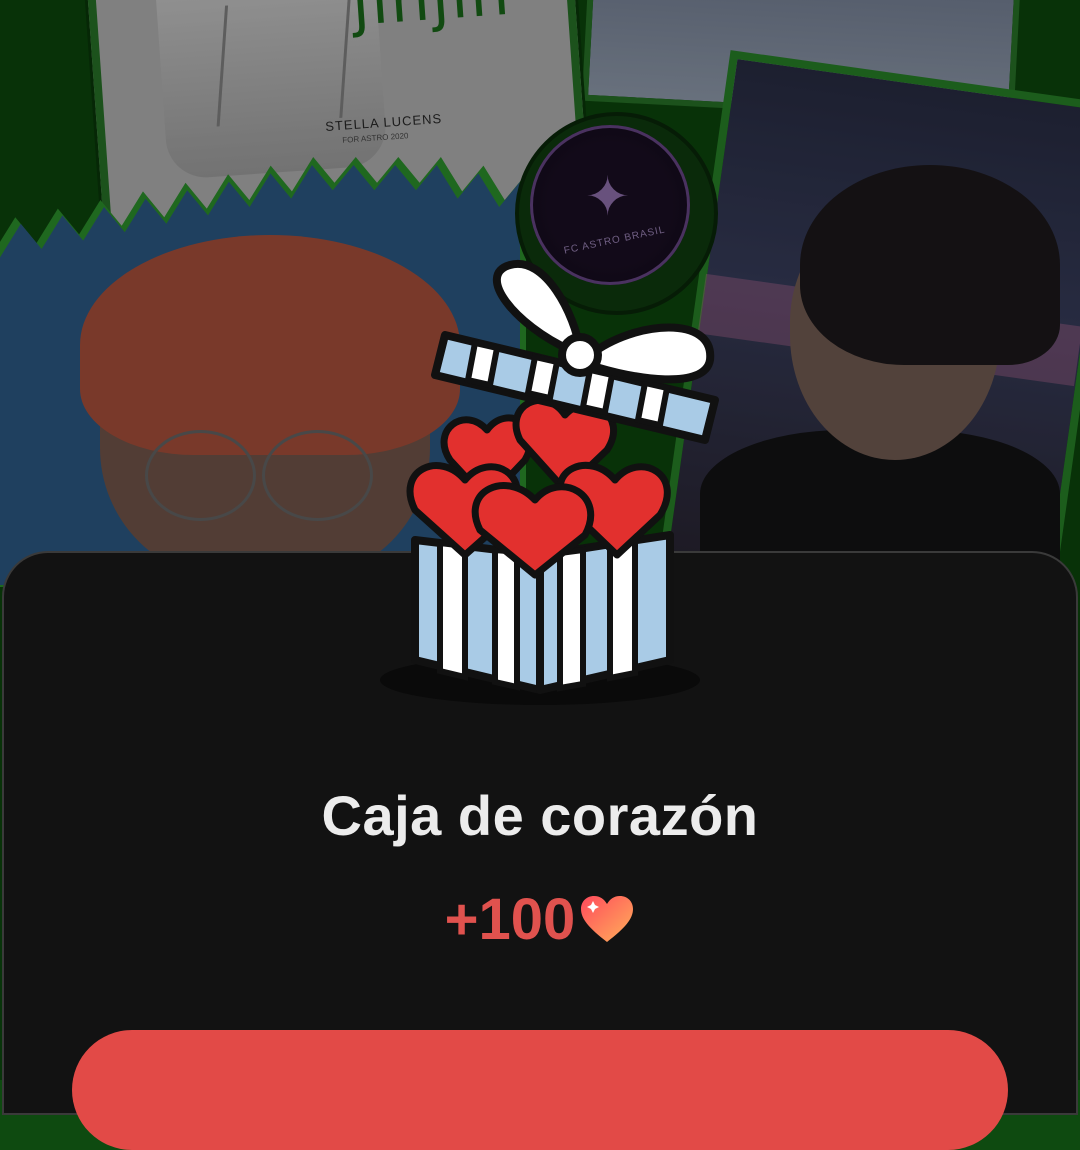  I want to click on reward-amount: +100, so click(510, 919).